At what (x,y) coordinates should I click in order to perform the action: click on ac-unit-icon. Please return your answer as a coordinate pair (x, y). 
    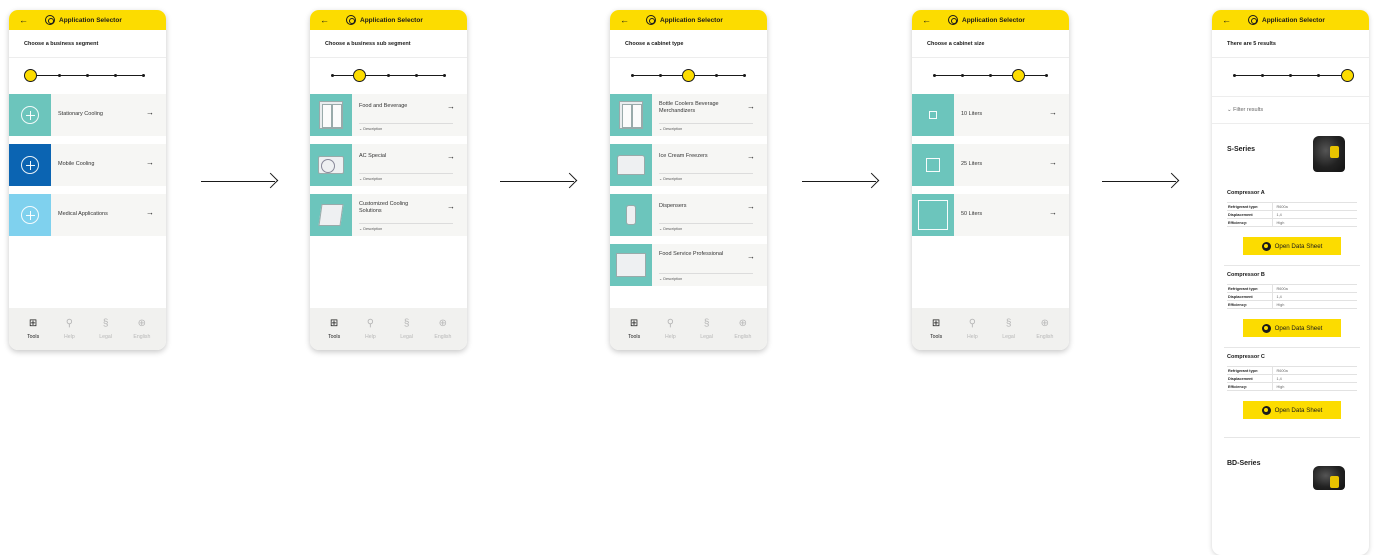
    Looking at the image, I should click on (331, 165).